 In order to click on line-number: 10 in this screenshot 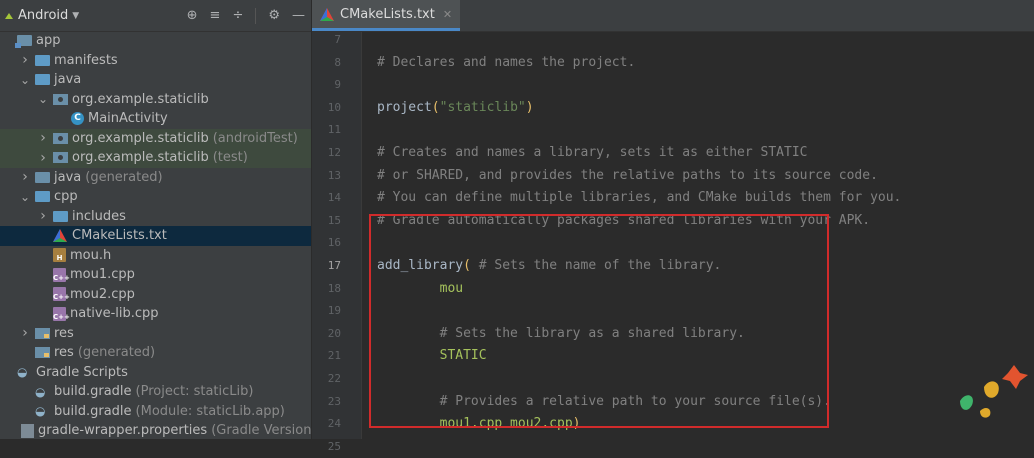, I will do `click(334, 107)`.